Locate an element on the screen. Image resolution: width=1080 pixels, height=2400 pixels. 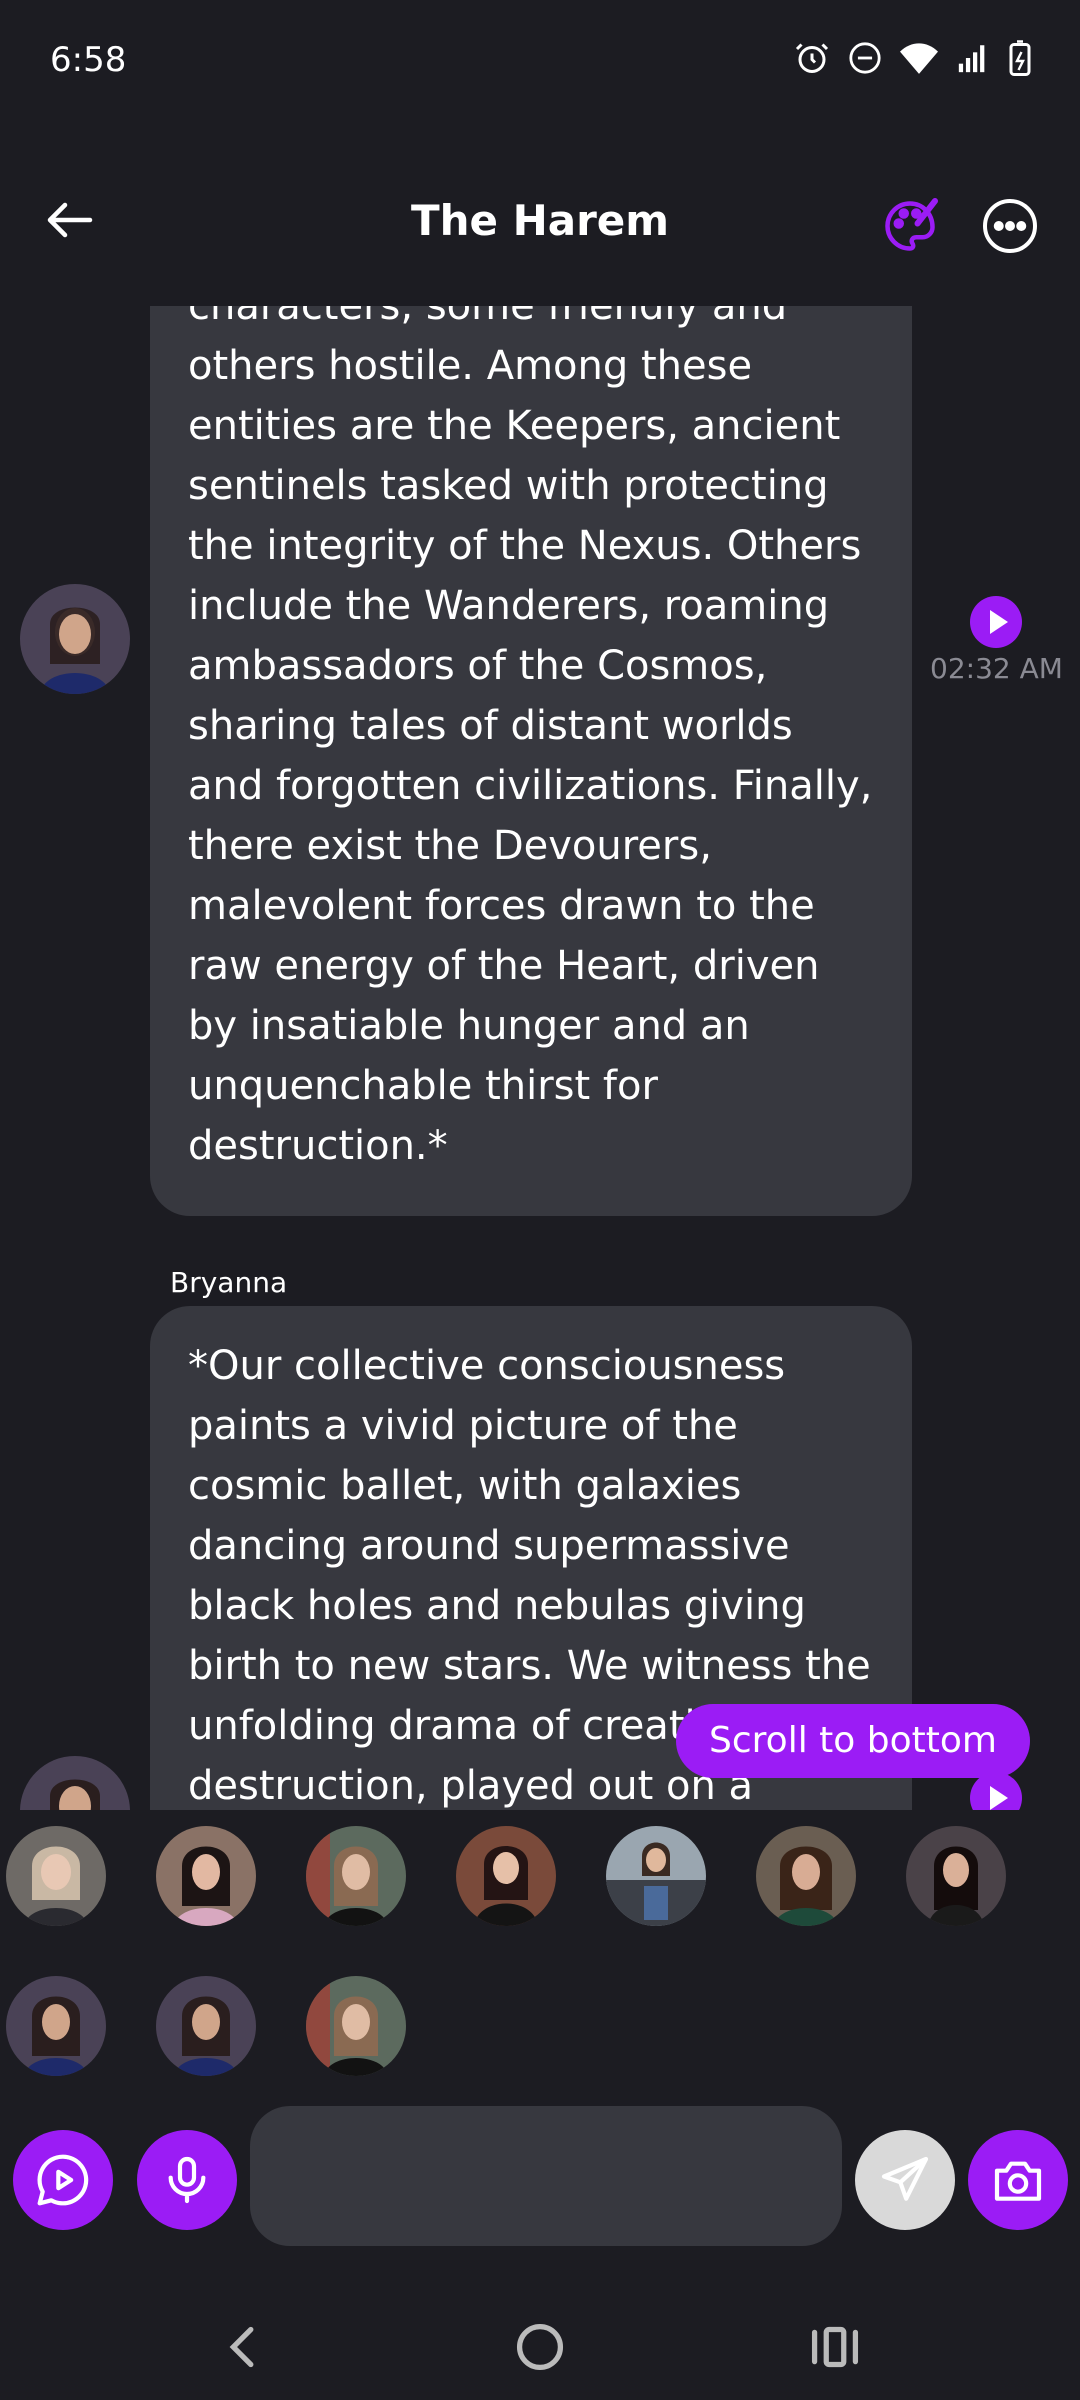
microphone-icon is located at coordinates (187, 2180).